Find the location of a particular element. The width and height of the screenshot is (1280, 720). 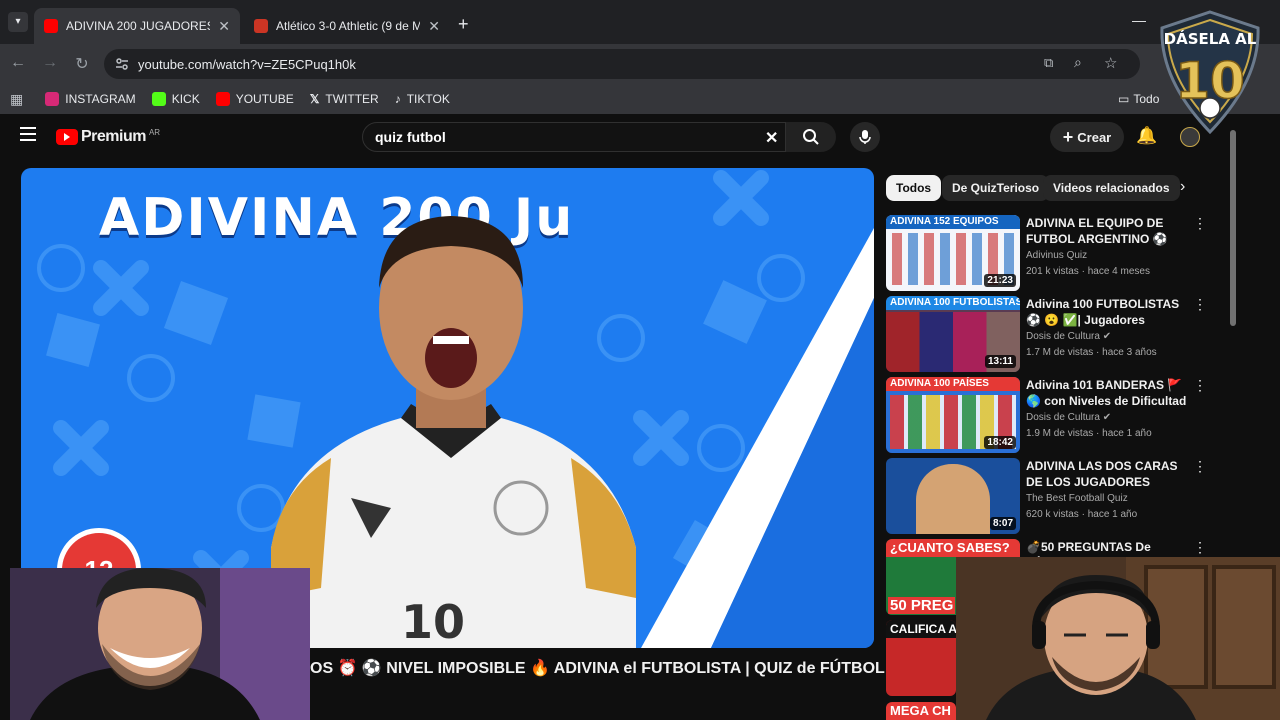

create-button: + Crear is located at coordinates (1087, 137).